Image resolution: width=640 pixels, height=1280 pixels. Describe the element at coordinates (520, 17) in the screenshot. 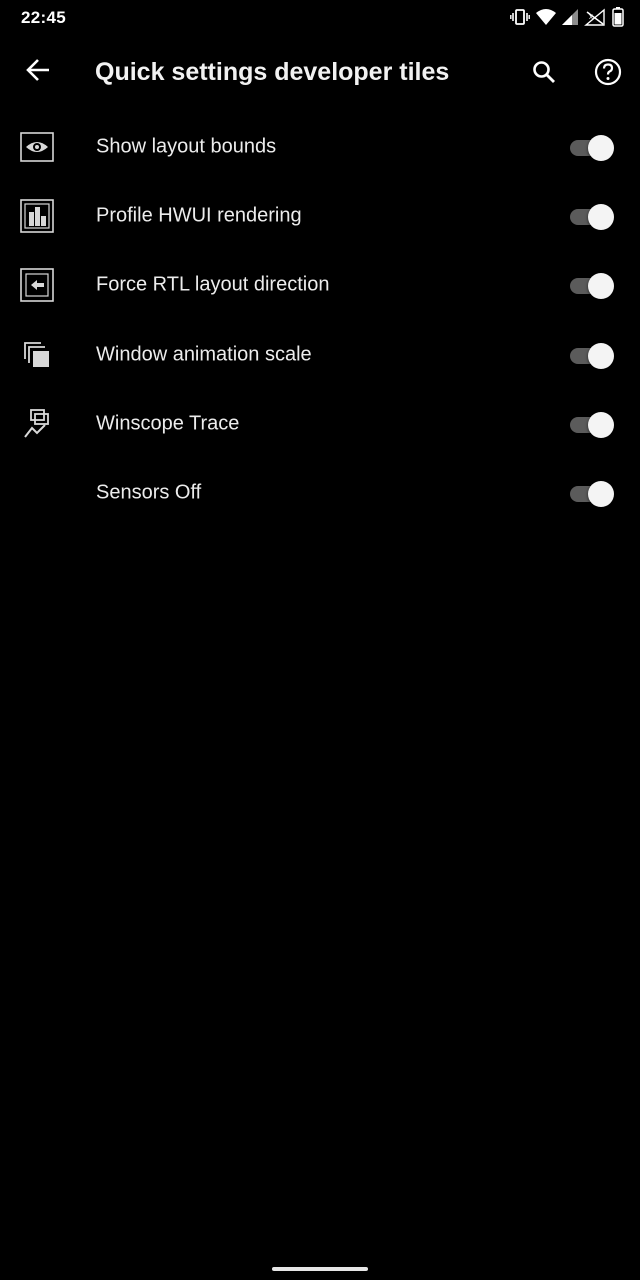

I see `vibrate-icon` at that location.